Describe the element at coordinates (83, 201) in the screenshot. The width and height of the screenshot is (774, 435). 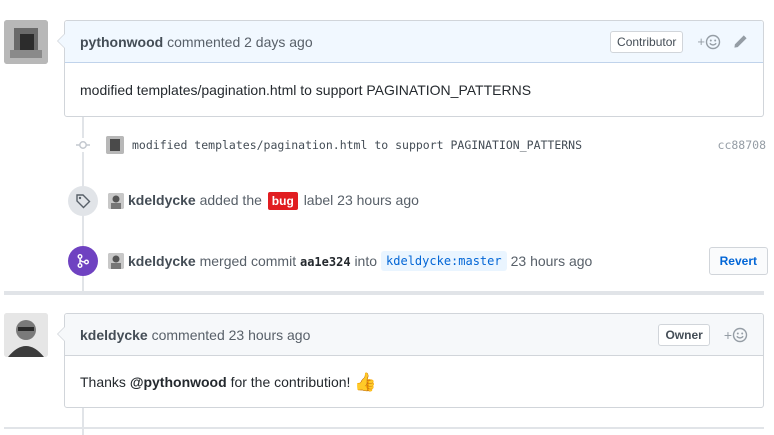
I see `tag-icon` at that location.